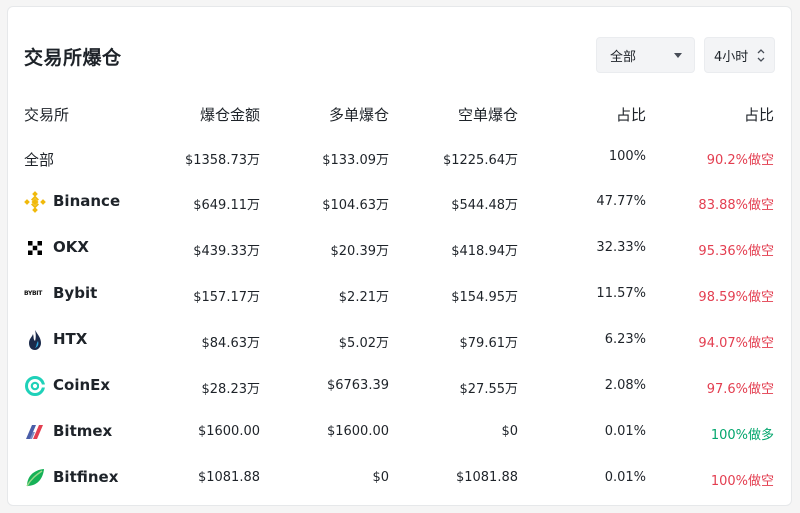 The height and width of the screenshot is (513, 800). I want to click on chevron-down-icon, so click(678, 55).